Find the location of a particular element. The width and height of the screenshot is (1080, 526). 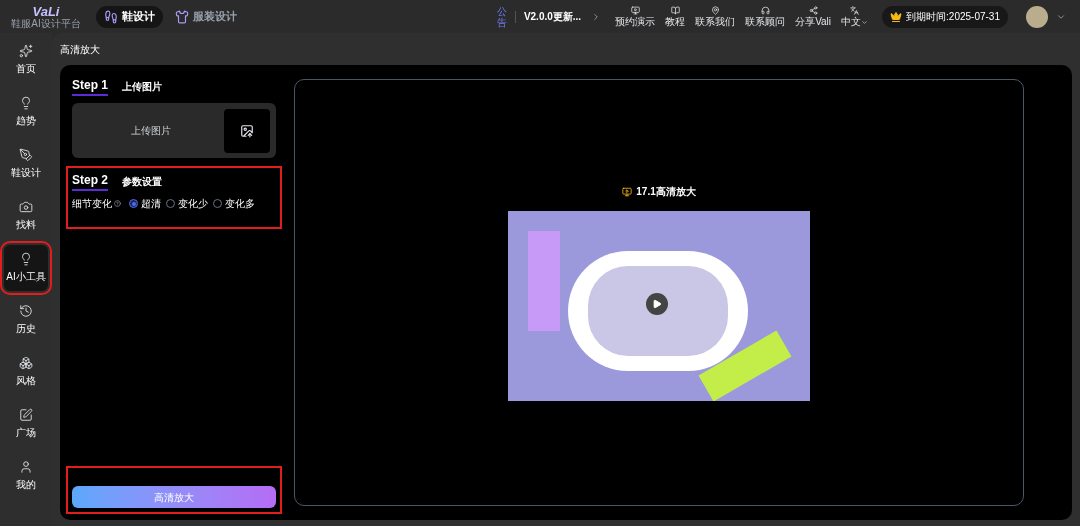

toolbar-button: 预约演示 is located at coordinates (635, 16).